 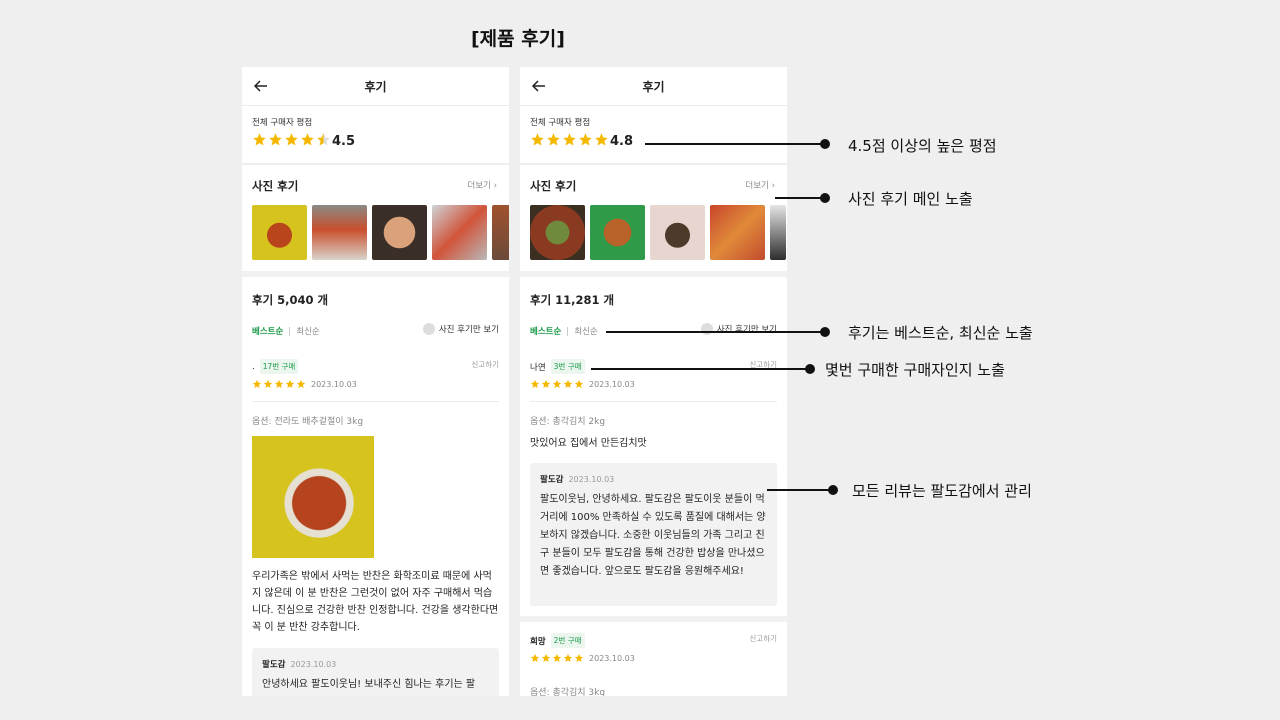 I want to click on rating-summary: 전체 구매자 평점 4.5, so click(x=375, y=135).